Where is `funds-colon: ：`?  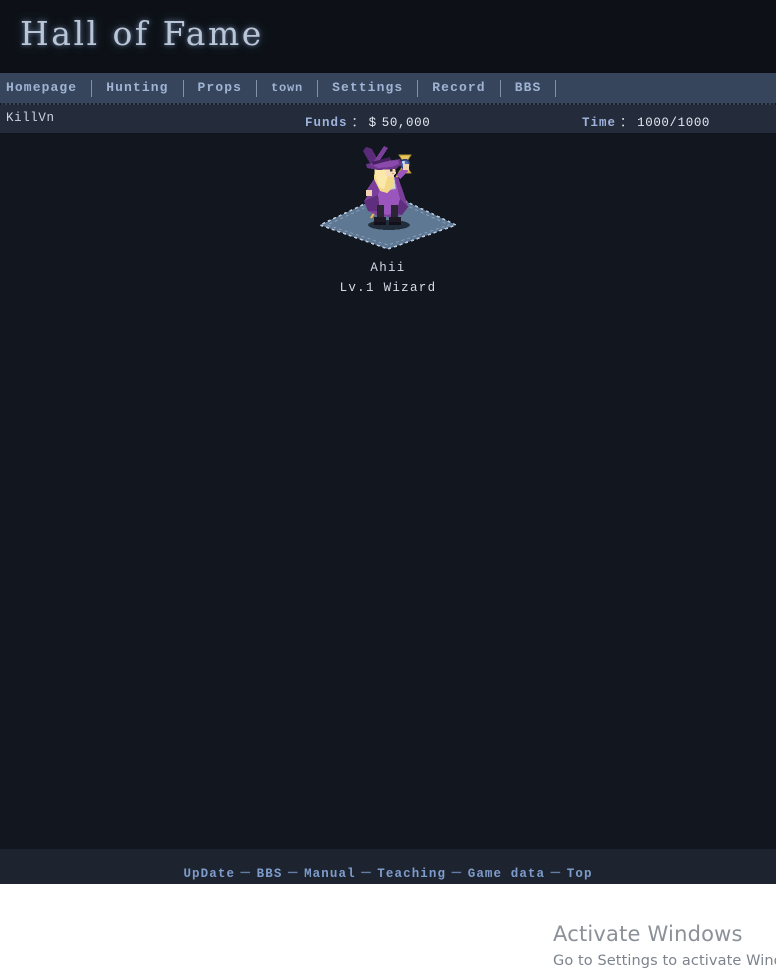 funds-colon: ： is located at coordinates (358, 123).